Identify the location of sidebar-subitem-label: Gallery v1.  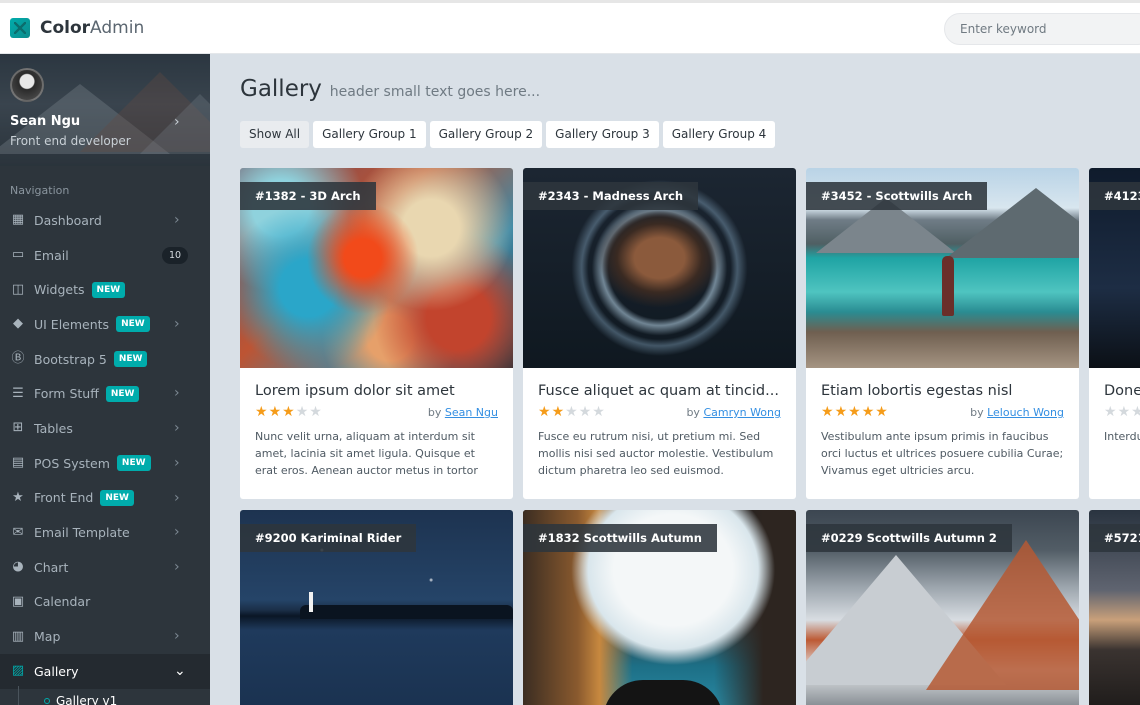
(87, 699).